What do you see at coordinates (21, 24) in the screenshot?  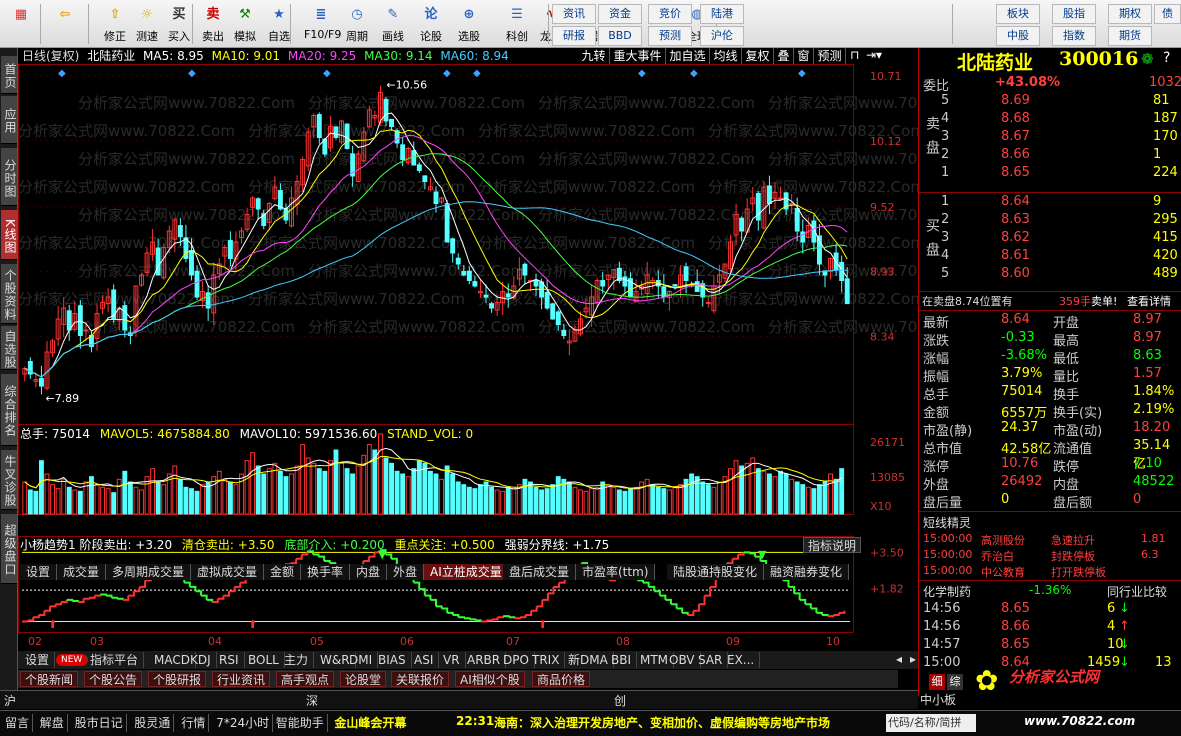 I see `toolbar-button-0: ▦` at bounding box center [21, 24].